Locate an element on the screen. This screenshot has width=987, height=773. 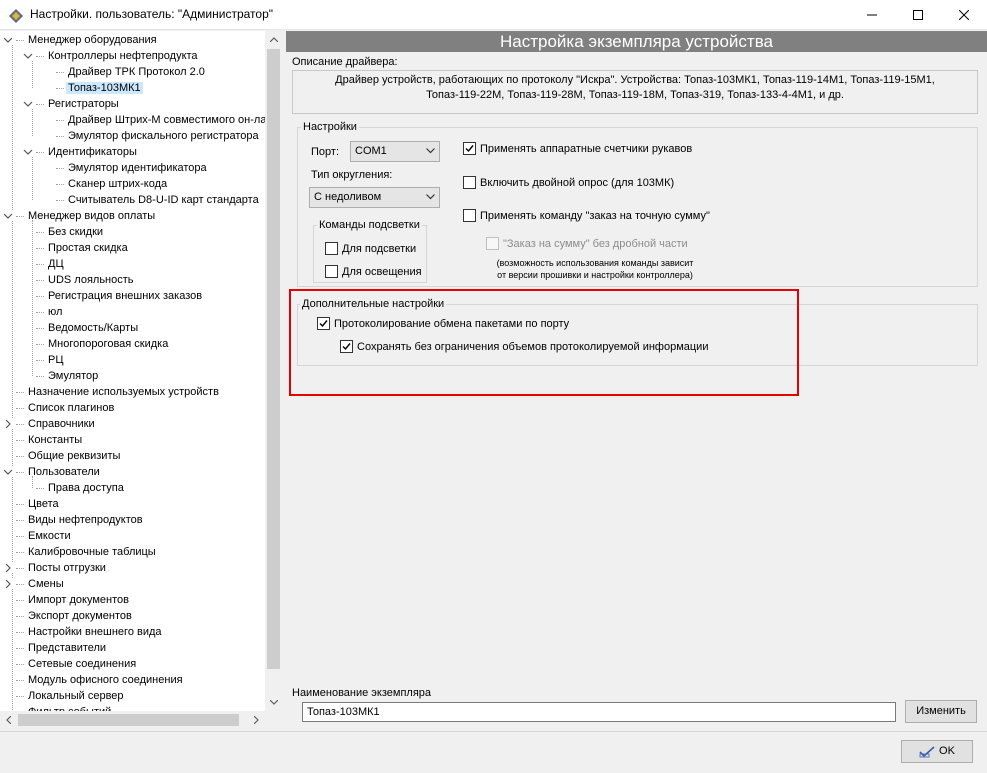
tree-item: Ведомость/Карты is located at coordinates (93, 328).